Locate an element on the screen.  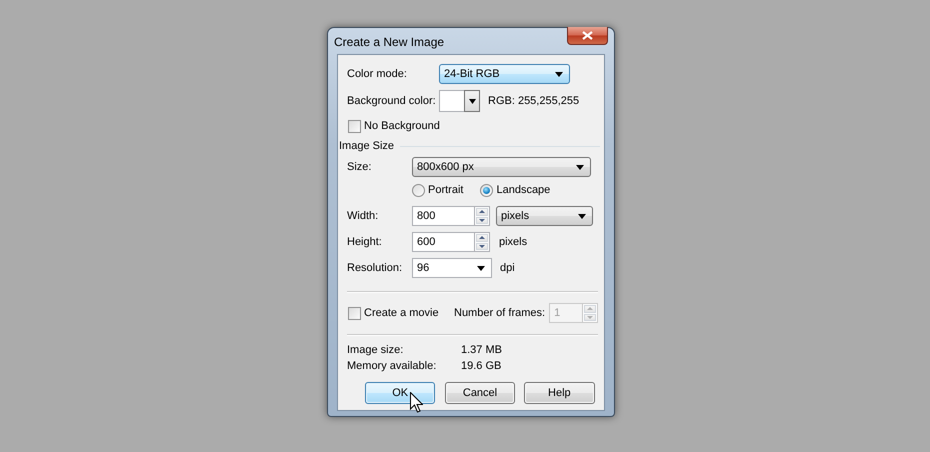
field-label: Height: is located at coordinates (365, 242).